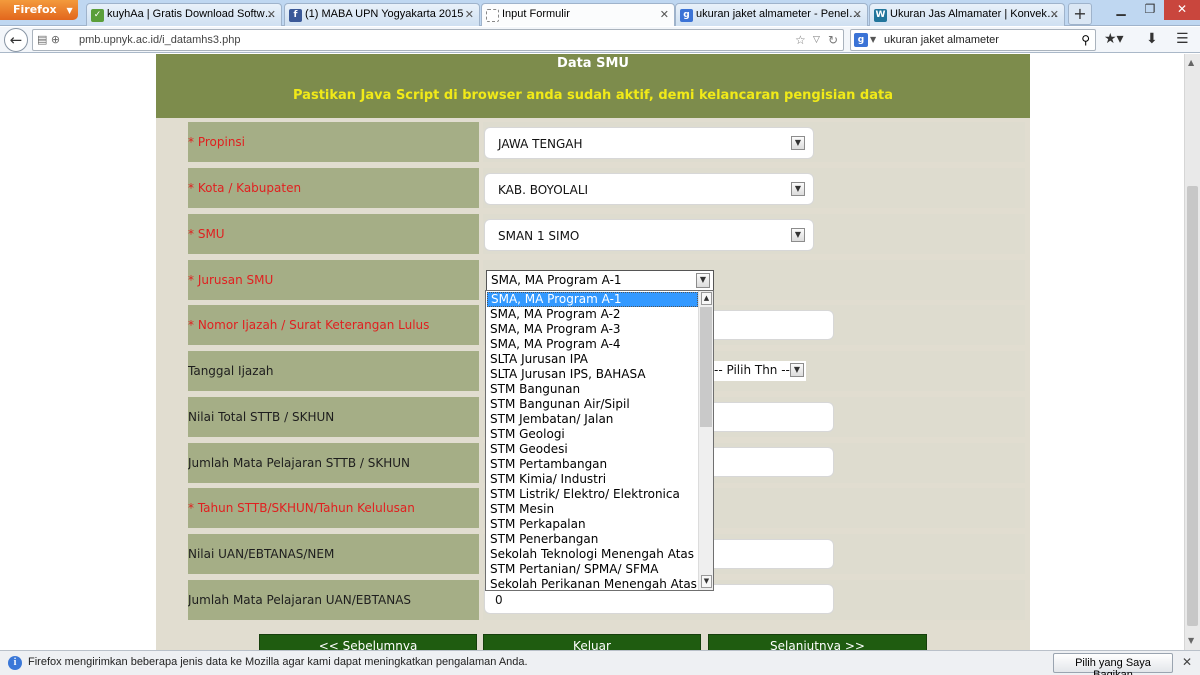 This screenshot has width=1200, height=675. Describe the element at coordinates (333, 508) in the screenshot. I see `label-tahun-kelulusan: * Tahun STTB/SKHUN/Tahun Kelulusan` at that location.